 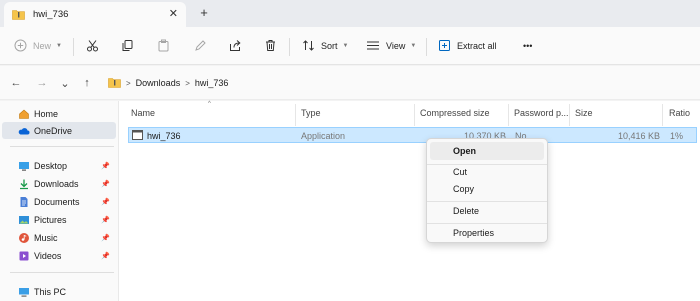 I want to click on sidebar-item-label: Videos, so click(x=48, y=255).